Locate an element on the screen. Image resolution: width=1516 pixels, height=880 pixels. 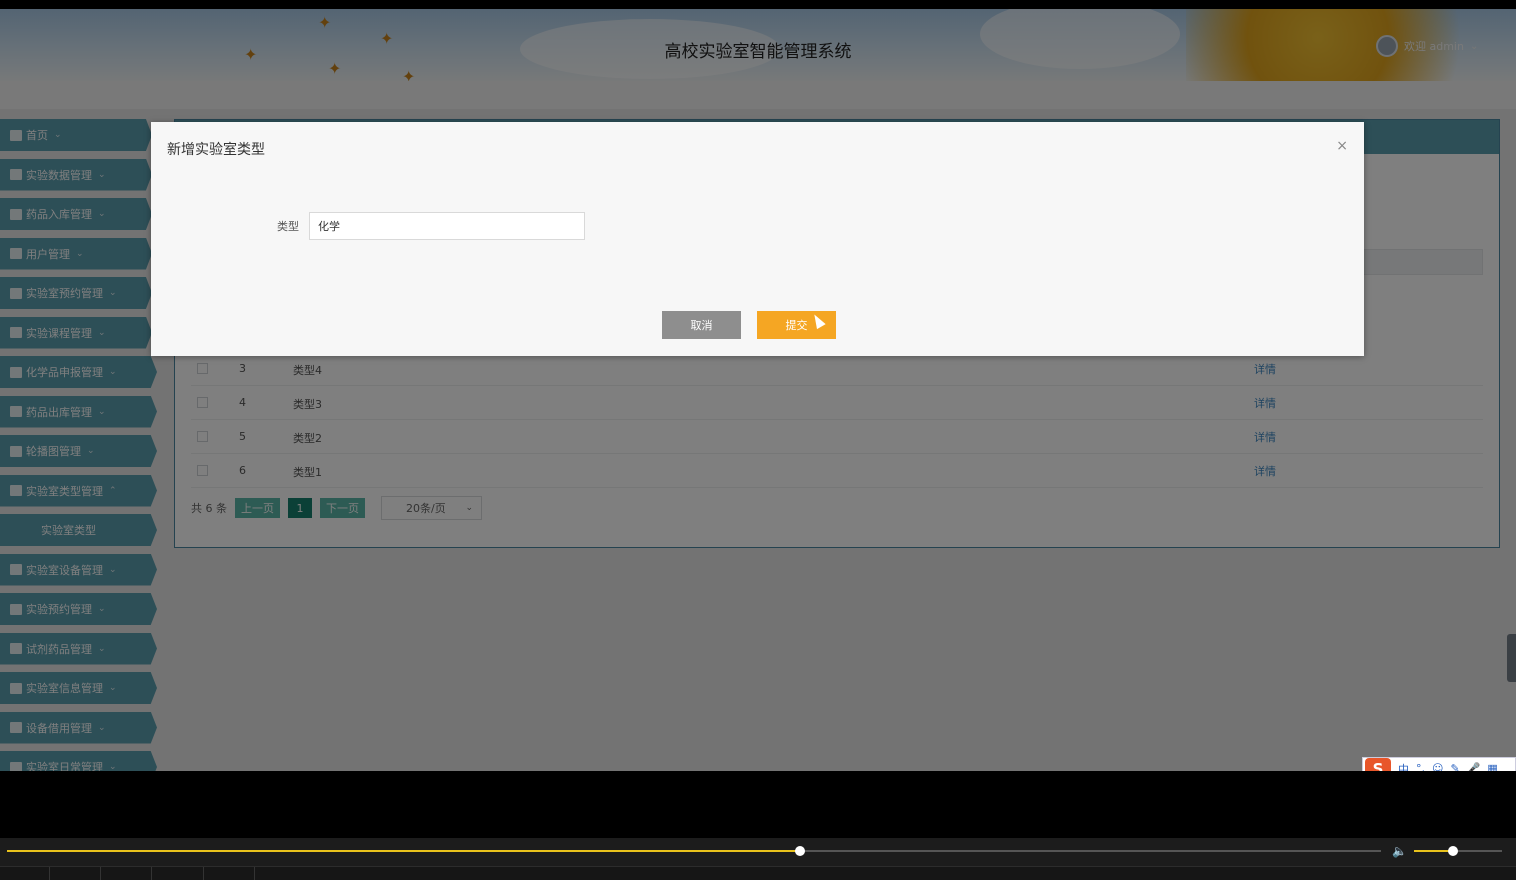
cancel-button: 取消 is located at coordinates (701, 325).